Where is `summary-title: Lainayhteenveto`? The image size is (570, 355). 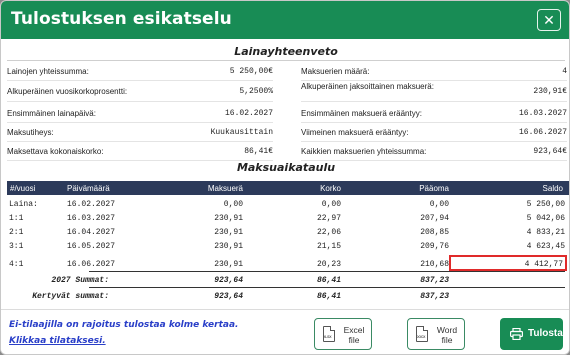 summary-title: Lainayhteenveto is located at coordinates (286, 51).